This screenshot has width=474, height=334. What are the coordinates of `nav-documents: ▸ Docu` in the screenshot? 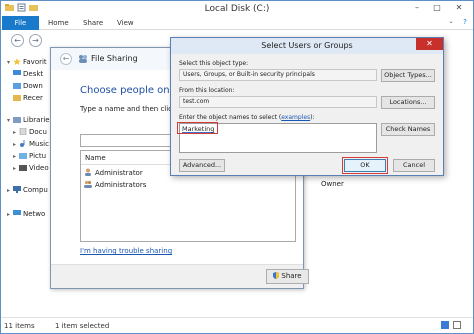 It's located at (30, 133).